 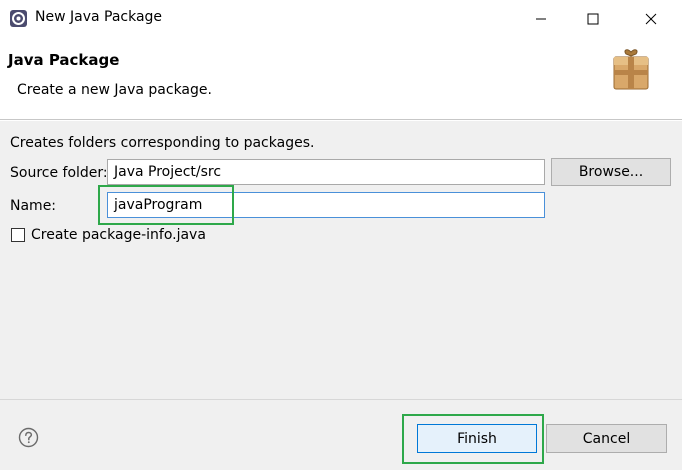 What do you see at coordinates (631, 69) in the screenshot?
I see `package-icon` at bounding box center [631, 69].